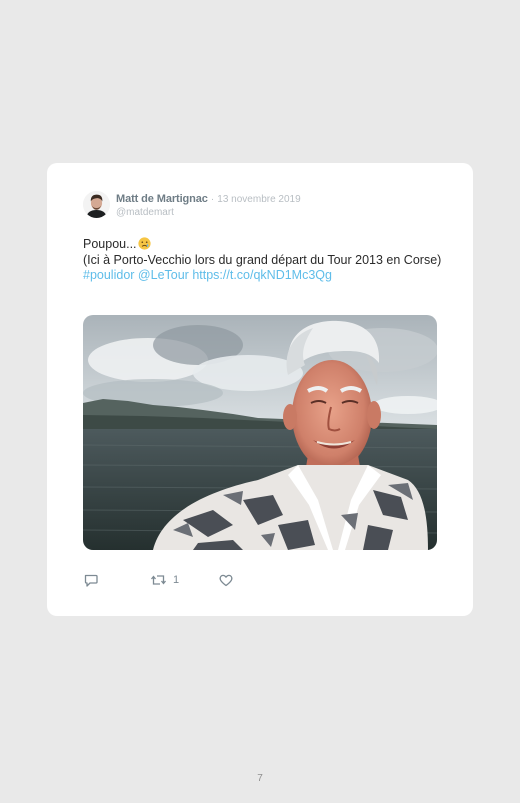  I want to click on author-name: Matt de Martignac, so click(162, 199).